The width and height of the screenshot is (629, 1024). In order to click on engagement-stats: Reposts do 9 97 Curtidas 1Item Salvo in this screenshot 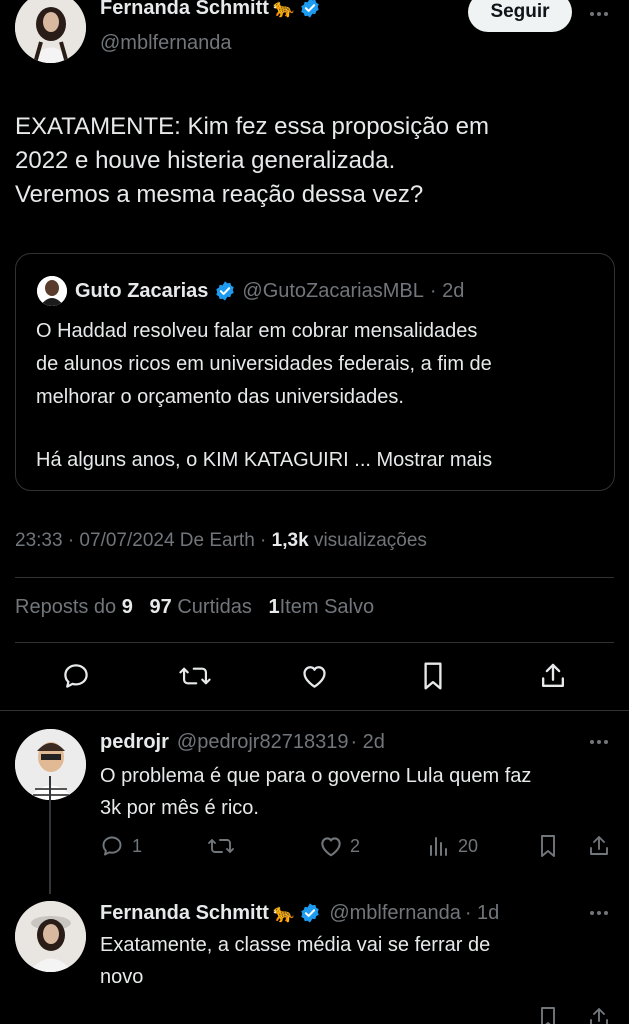, I will do `click(194, 607)`.